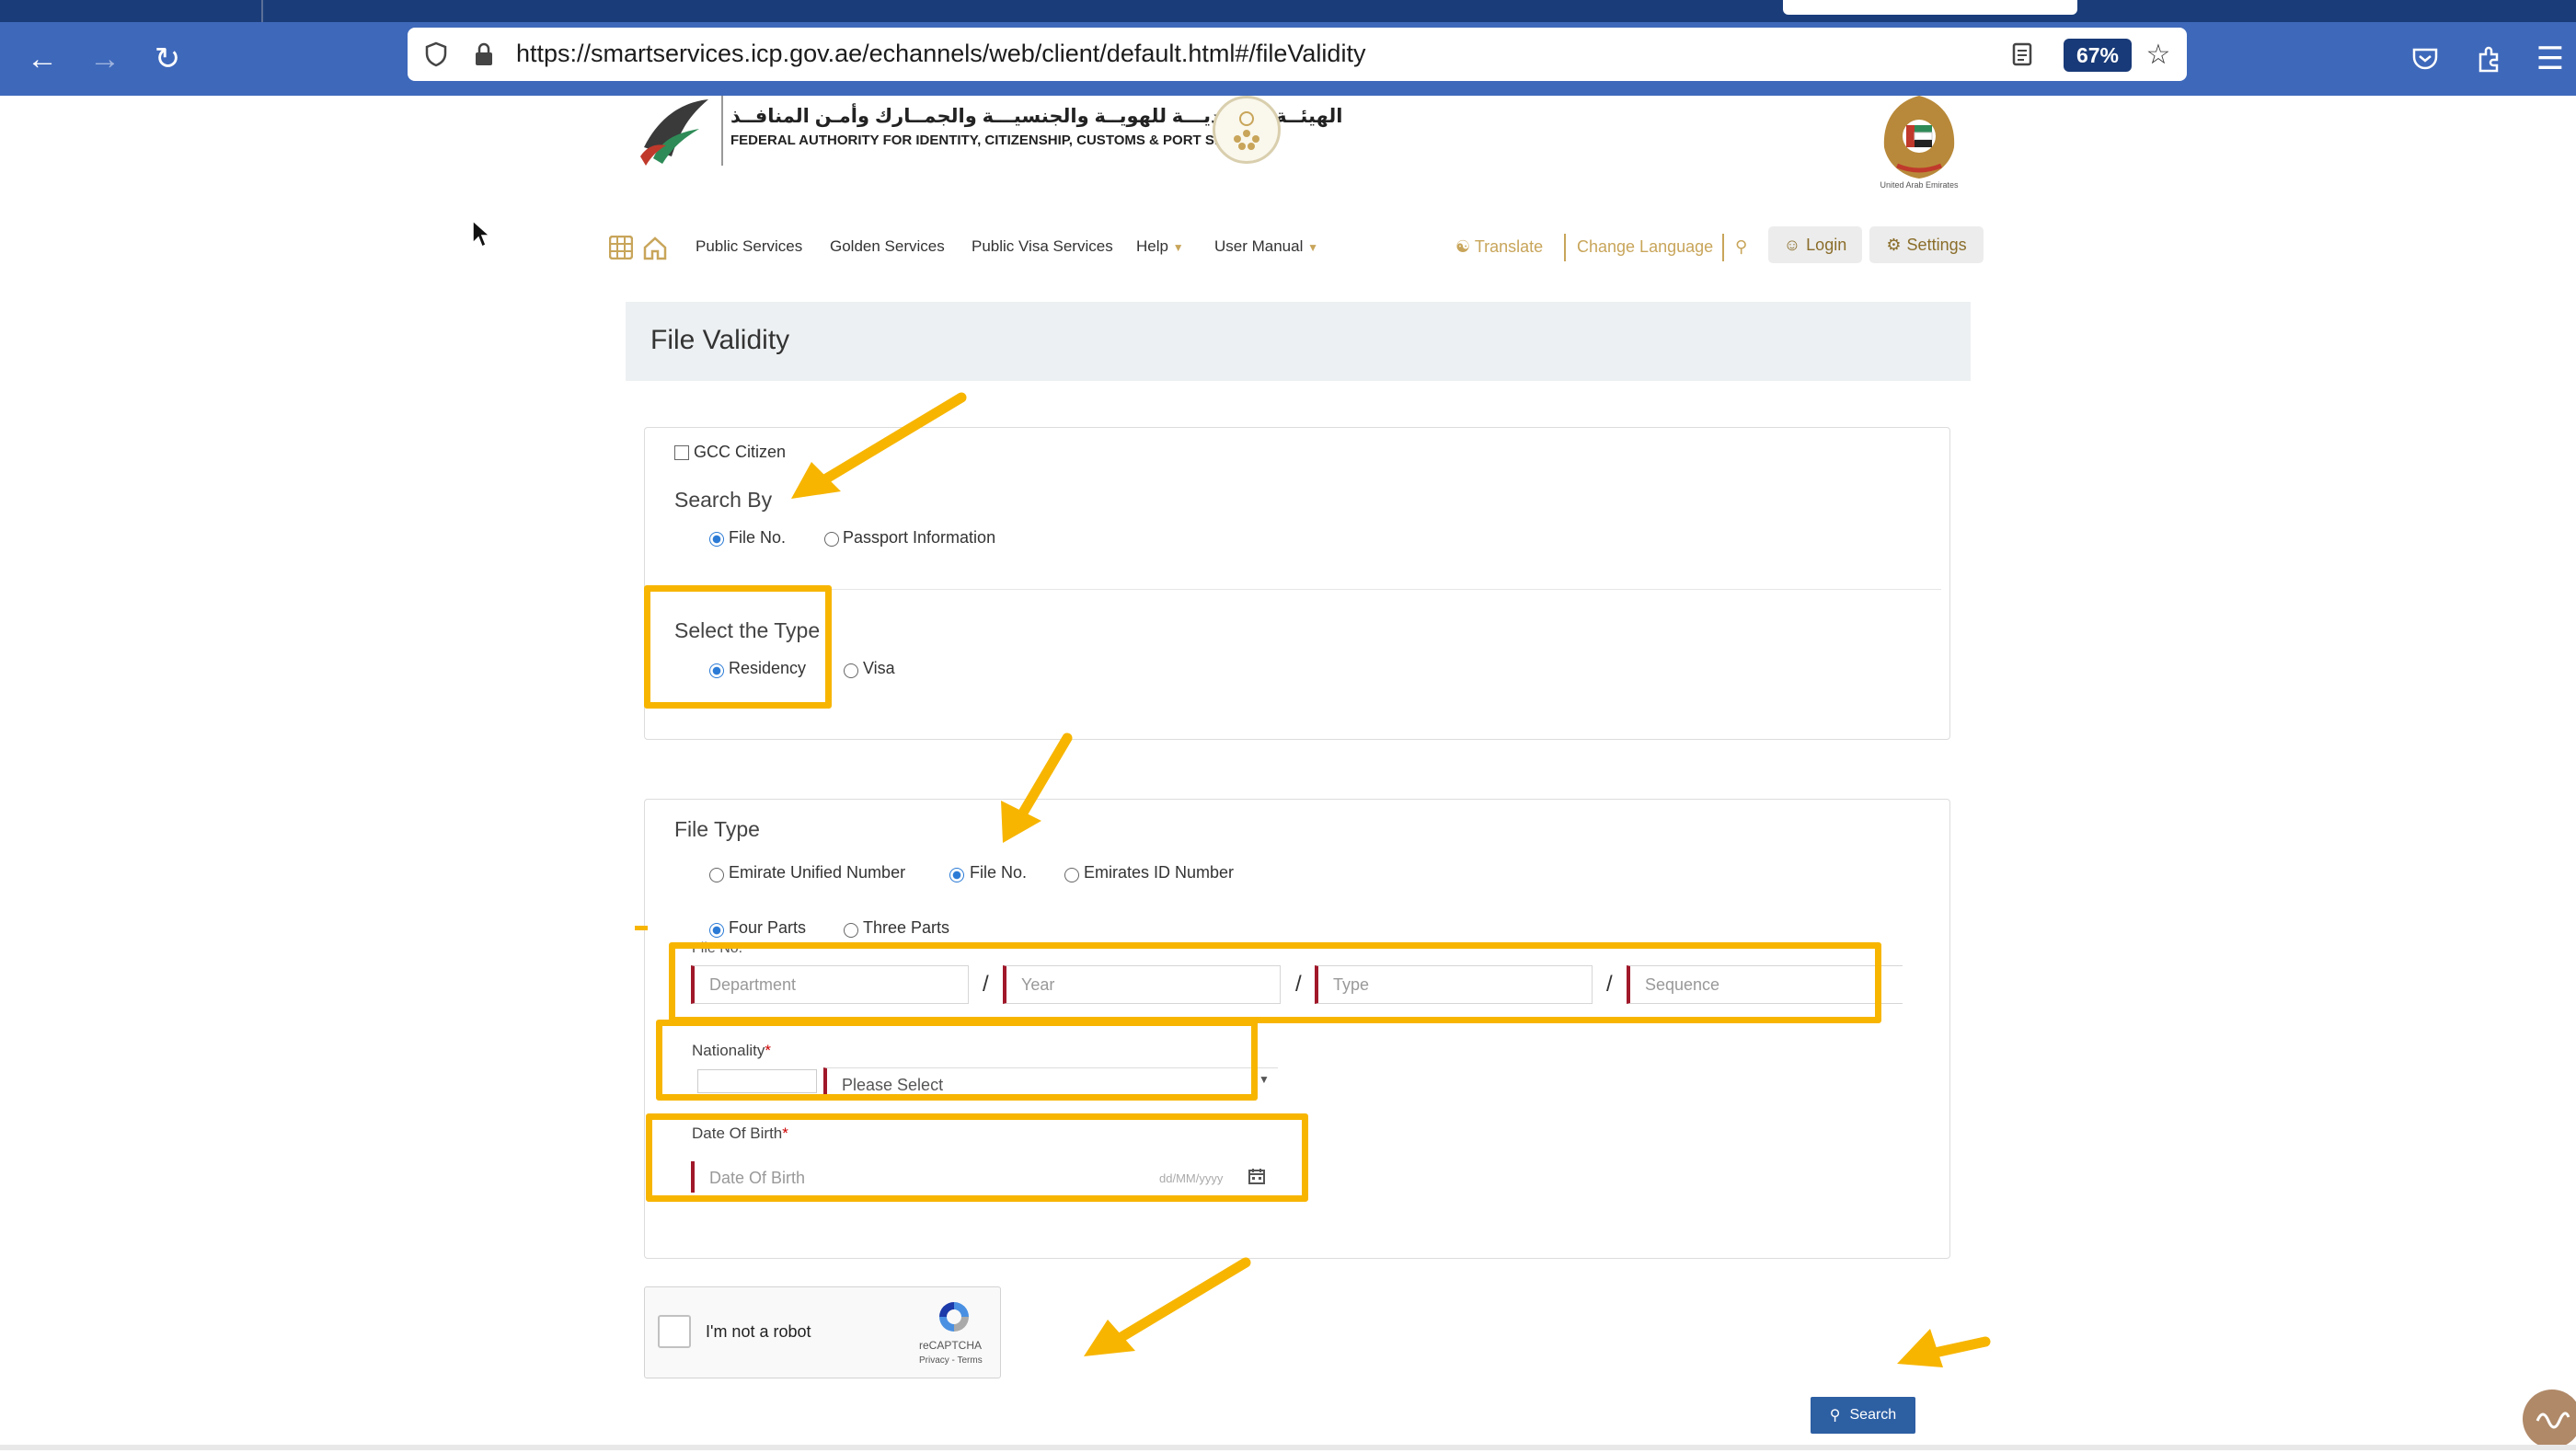  What do you see at coordinates (2489, 59) in the screenshot?
I see `extensions-icon` at bounding box center [2489, 59].